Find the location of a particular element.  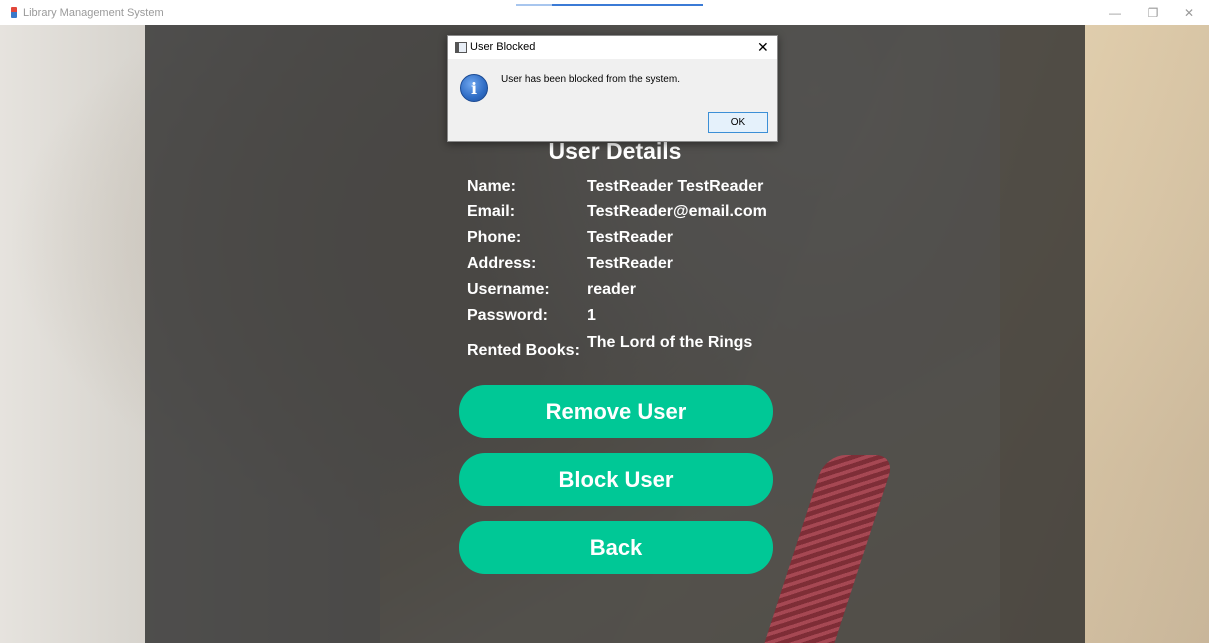

detail-row-username: Username: reader is located at coordinates (632, 293).